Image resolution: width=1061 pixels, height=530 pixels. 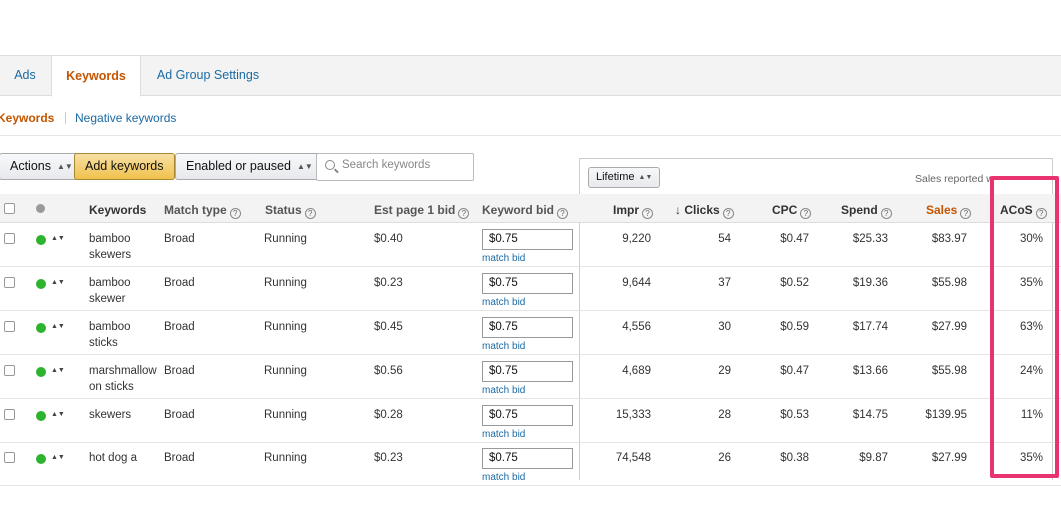 What do you see at coordinates (65, 166) in the screenshot?
I see `actions-caret-icon: ▲▼` at bounding box center [65, 166].